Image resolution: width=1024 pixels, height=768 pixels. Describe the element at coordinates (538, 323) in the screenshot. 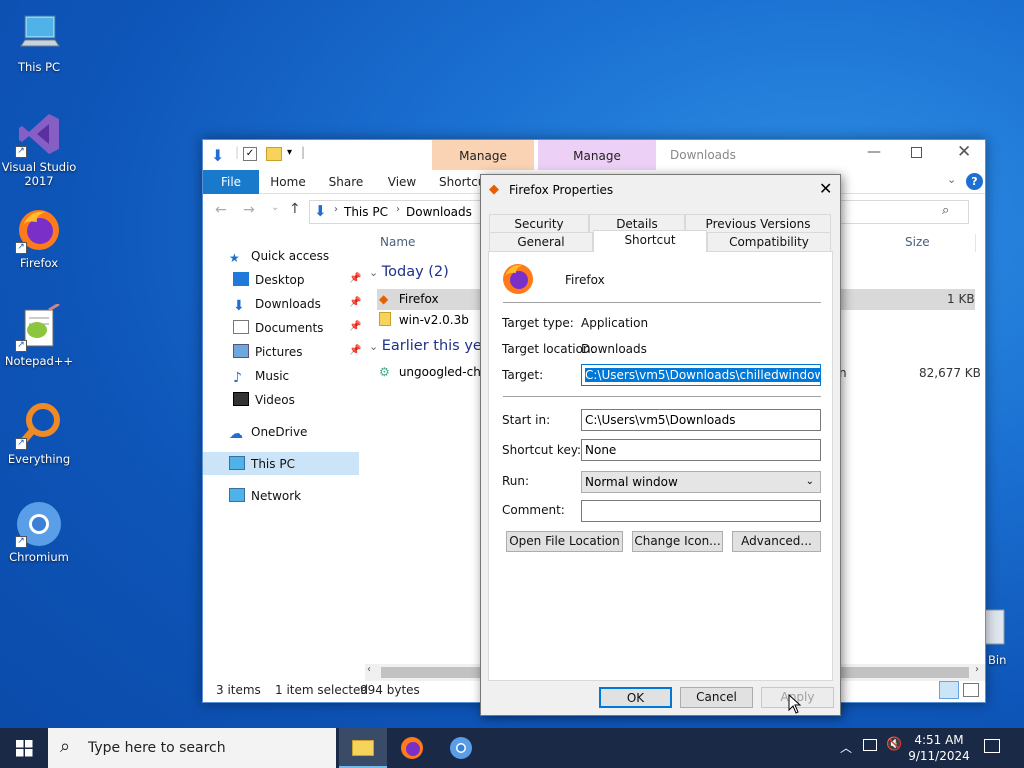

I see `target-type-label: Target type:` at that location.